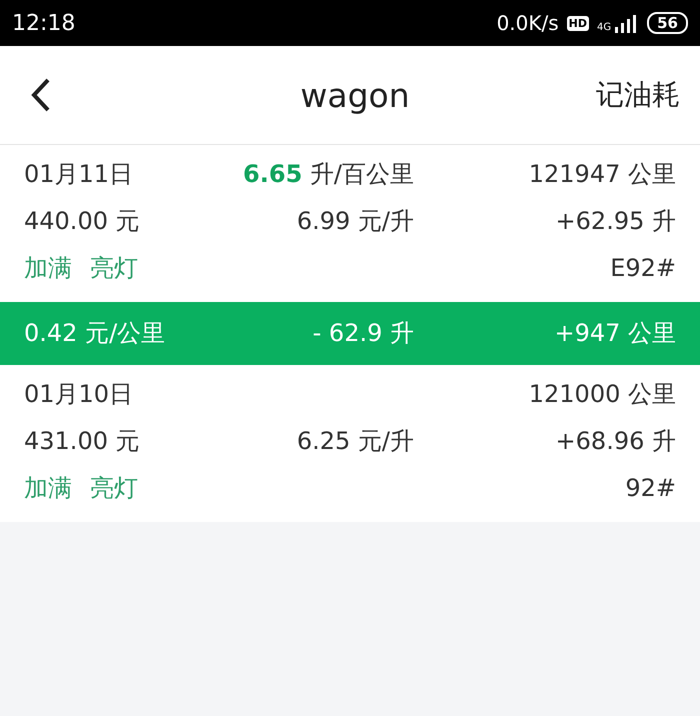 The height and width of the screenshot is (716, 700). What do you see at coordinates (355, 95) in the screenshot?
I see `page-title: wagon` at bounding box center [355, 95].